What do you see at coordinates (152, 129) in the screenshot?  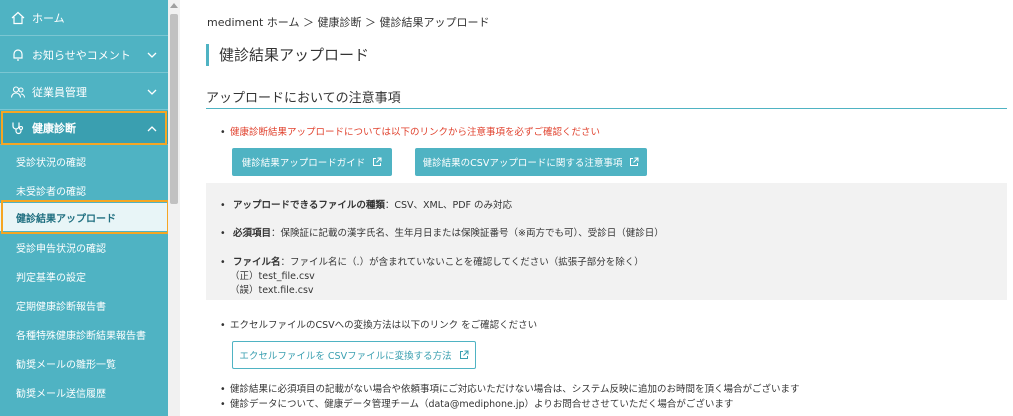 I see `chevron-up-icon` at bounding box center [152, 129].